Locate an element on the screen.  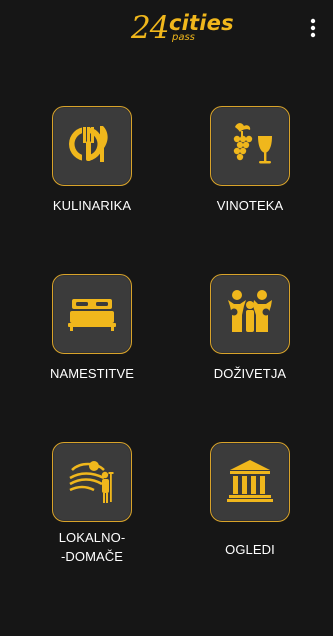
category-kulinarika: KULINARIKA is located at coordinates (92, 181).